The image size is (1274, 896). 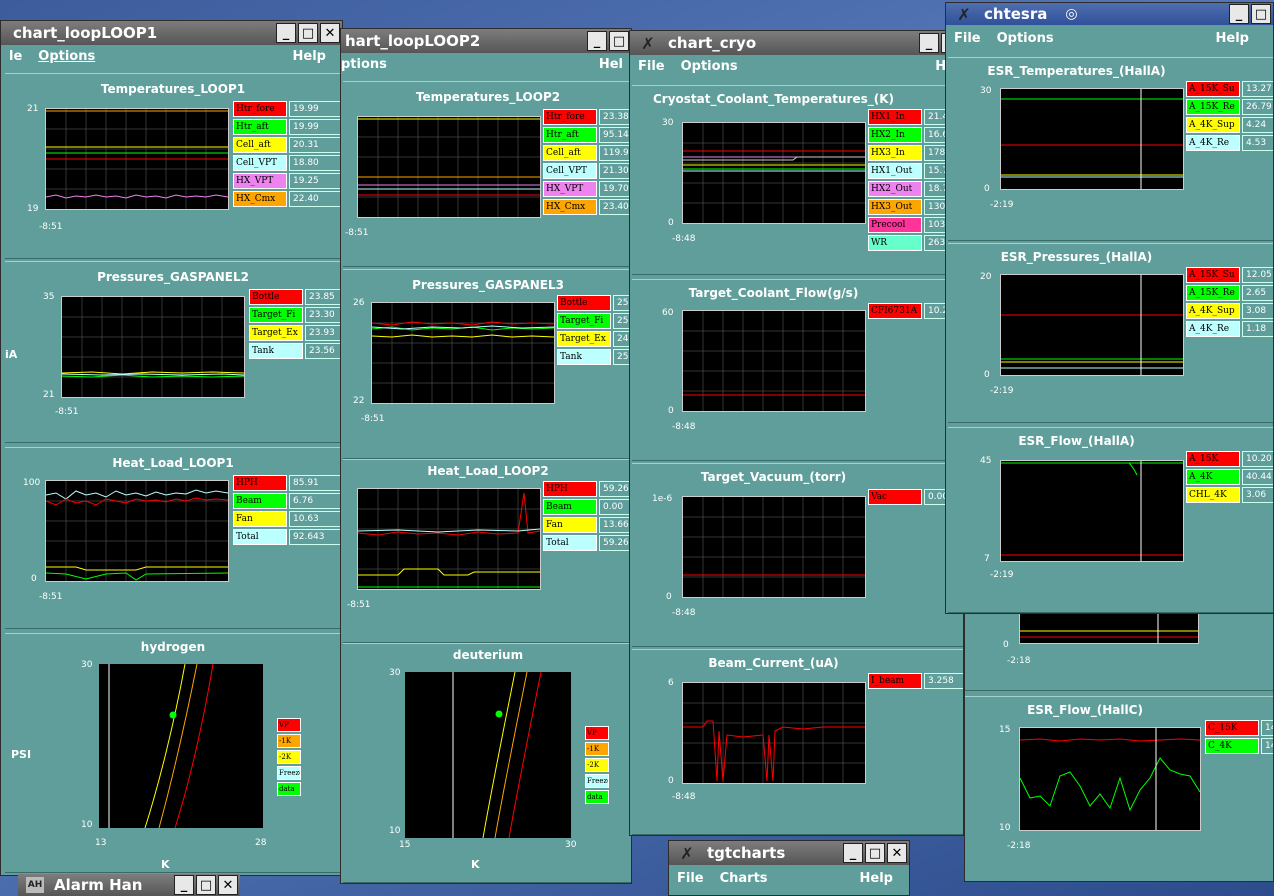 What do you see at coordinates (488, 655) in the screenshot?
I see `deuterium-title: deuterium` at bounding box center [488, 655].